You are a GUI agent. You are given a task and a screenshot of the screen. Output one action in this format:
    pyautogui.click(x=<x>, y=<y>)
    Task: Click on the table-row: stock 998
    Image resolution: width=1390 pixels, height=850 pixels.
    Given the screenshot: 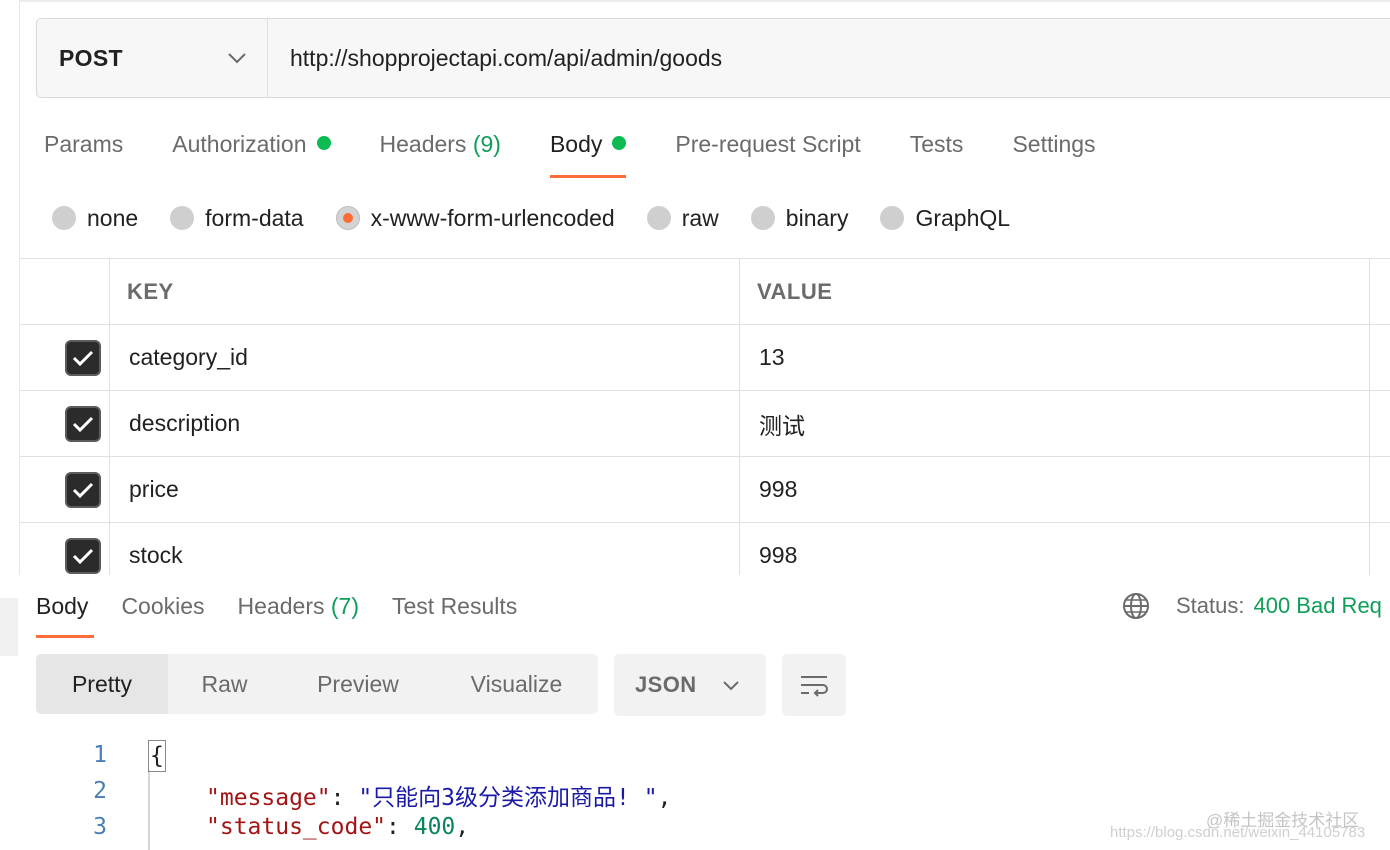 What is the action you would take?
    pyautogui.click(x=705, y=549)
    